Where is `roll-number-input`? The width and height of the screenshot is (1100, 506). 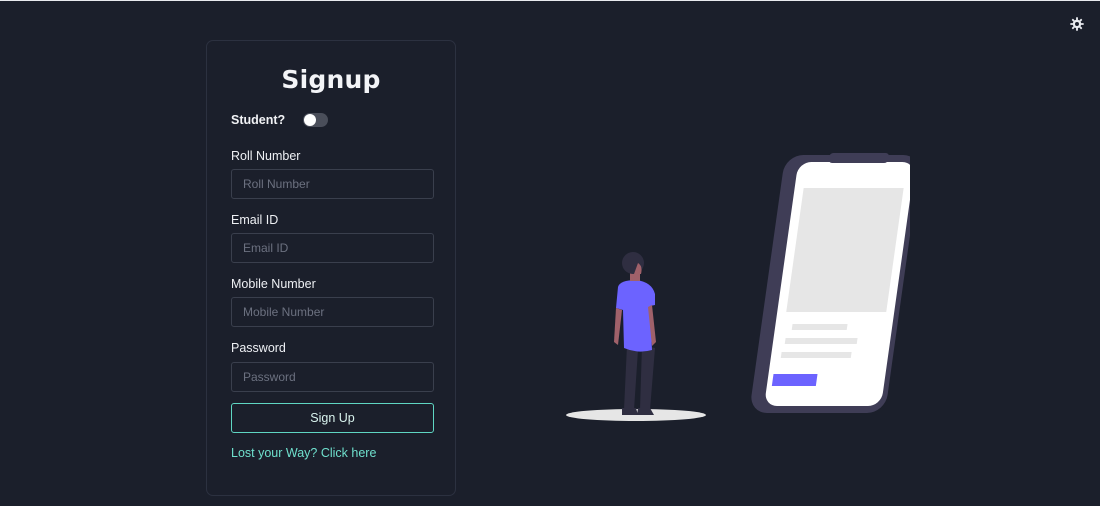
roll-number-input is located at coordinates (332, 184).